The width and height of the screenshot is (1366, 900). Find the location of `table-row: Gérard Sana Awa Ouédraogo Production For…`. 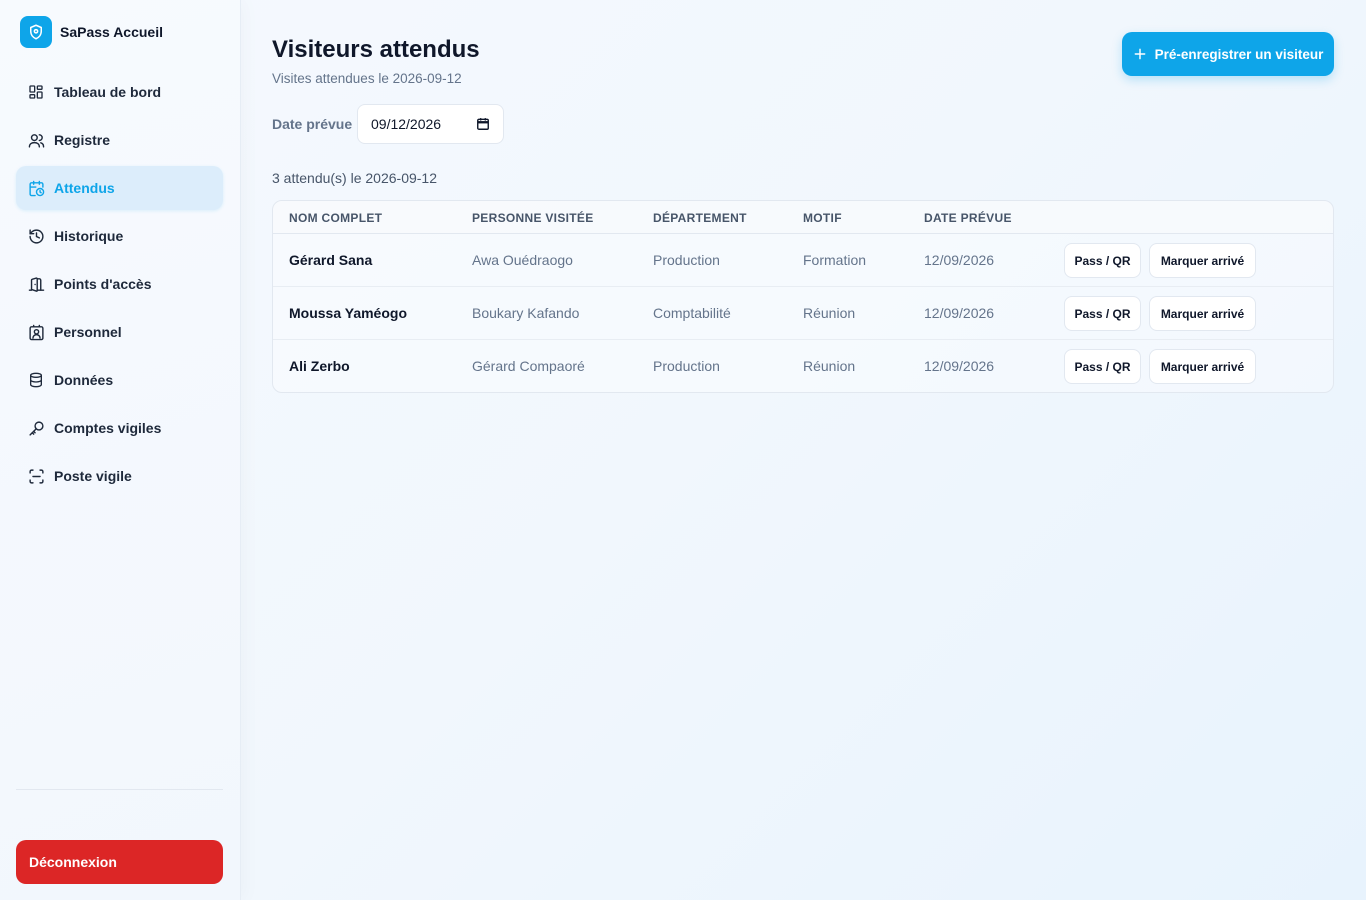

table-row: Gérard Sana Awa Ouédraogo Production For… is located at coordinates (803, 260).